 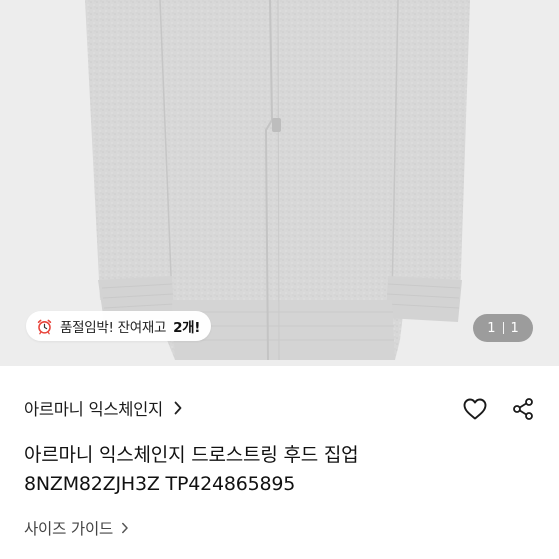 What do you see at coordinates (93, 409) in the screenshot?
I see `brand-name: 아르마니 익스체인지` at bounding box center [93, 409].